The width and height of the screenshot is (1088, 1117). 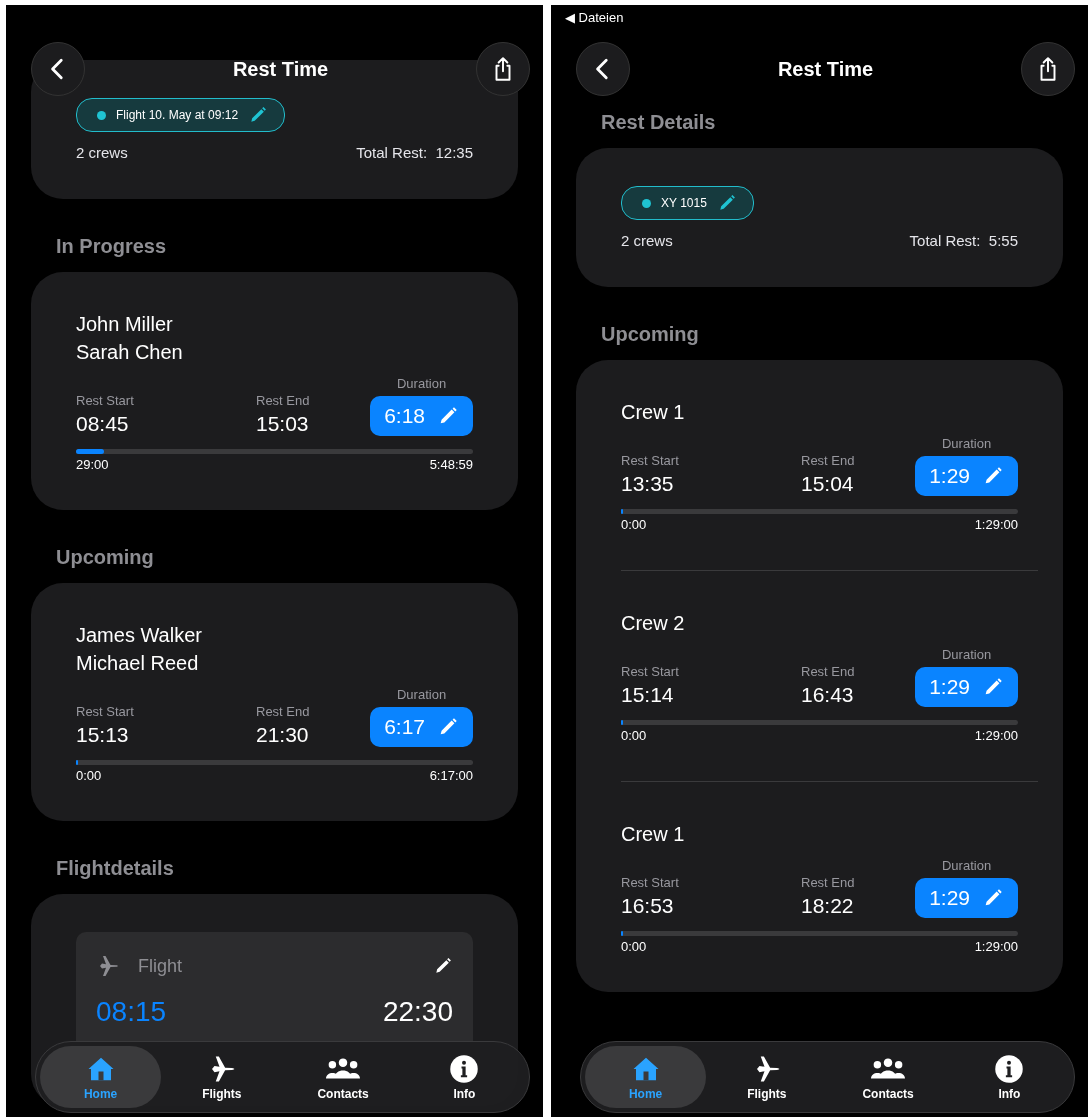 What do you see at coordinates (115, 868) in the screenshot?
I see `section-title: Flightdetails` at bounding box center [115, 868].